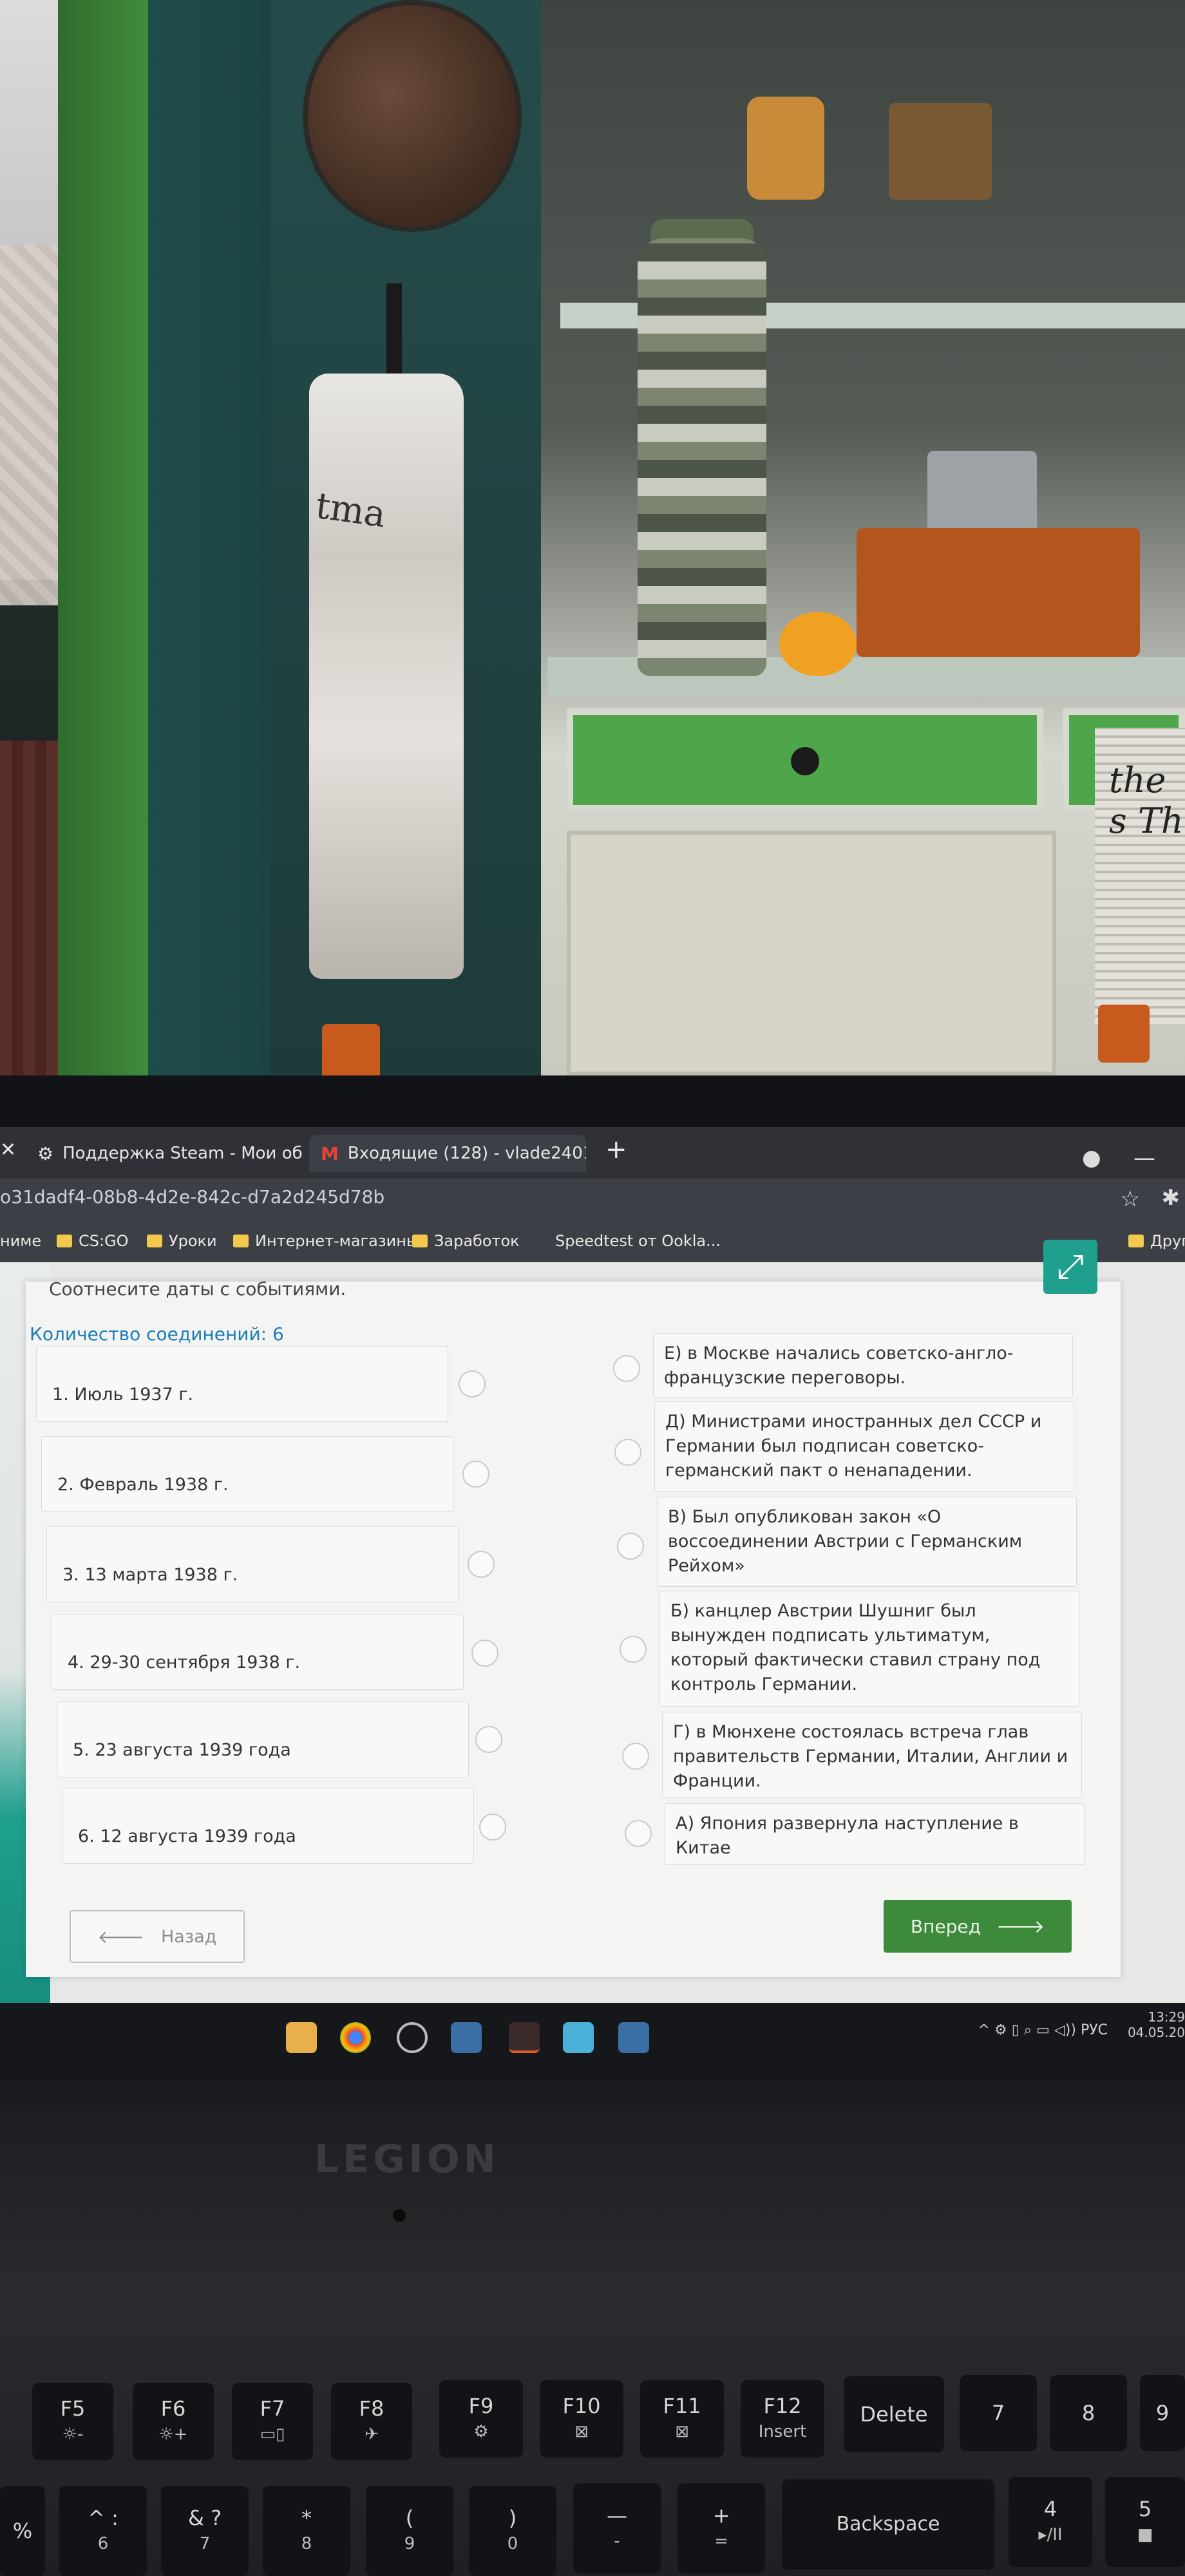 Image resolution: width=1185 pixels, height=2576 pixels. I want to click on key-f8: F8 ✈, so click(371, 2421).